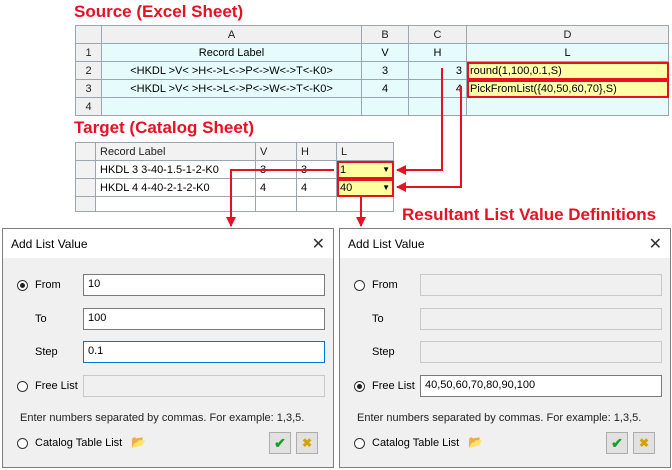  What do you see at coordinates (316, 187) in the screenshot?
I see `catalog-h: 4` at bounding box center [316, 187].